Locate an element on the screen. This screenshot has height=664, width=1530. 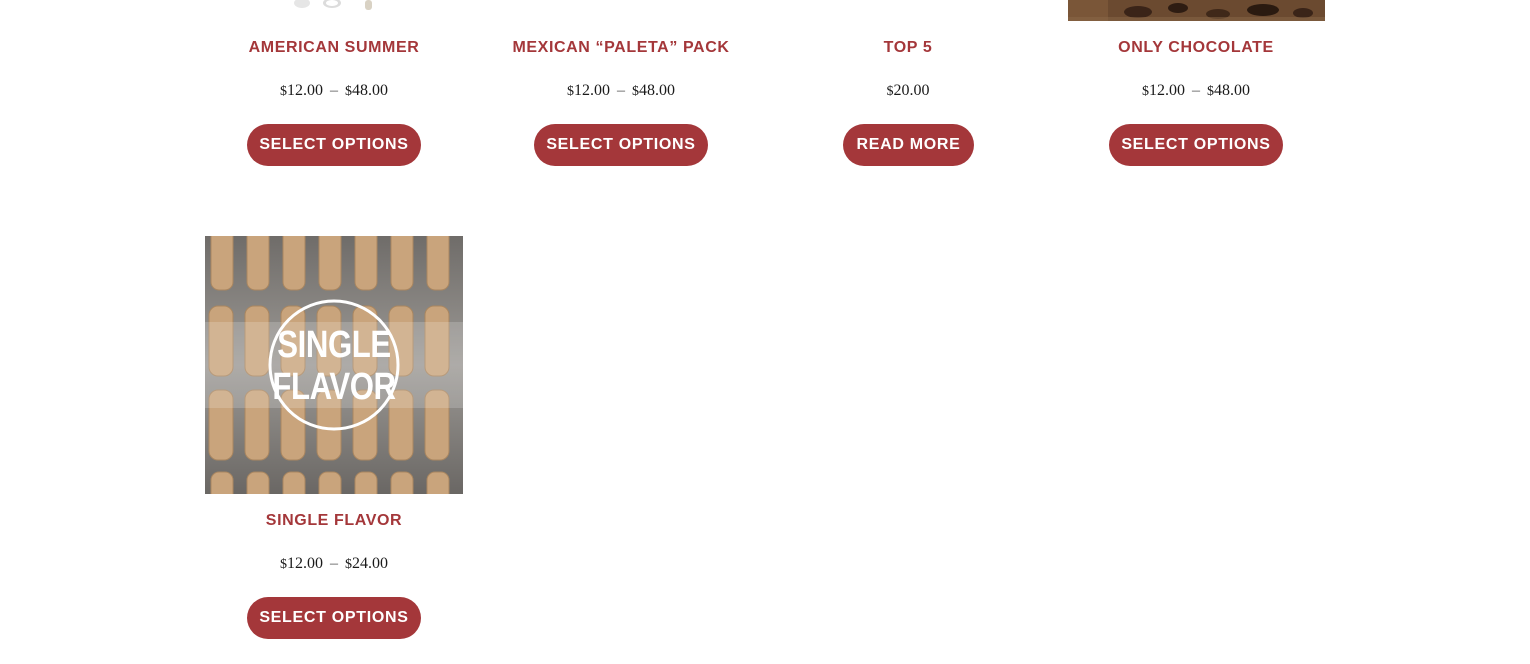
image-text-line2: FLAVOR is located at coordinates (334, 387).